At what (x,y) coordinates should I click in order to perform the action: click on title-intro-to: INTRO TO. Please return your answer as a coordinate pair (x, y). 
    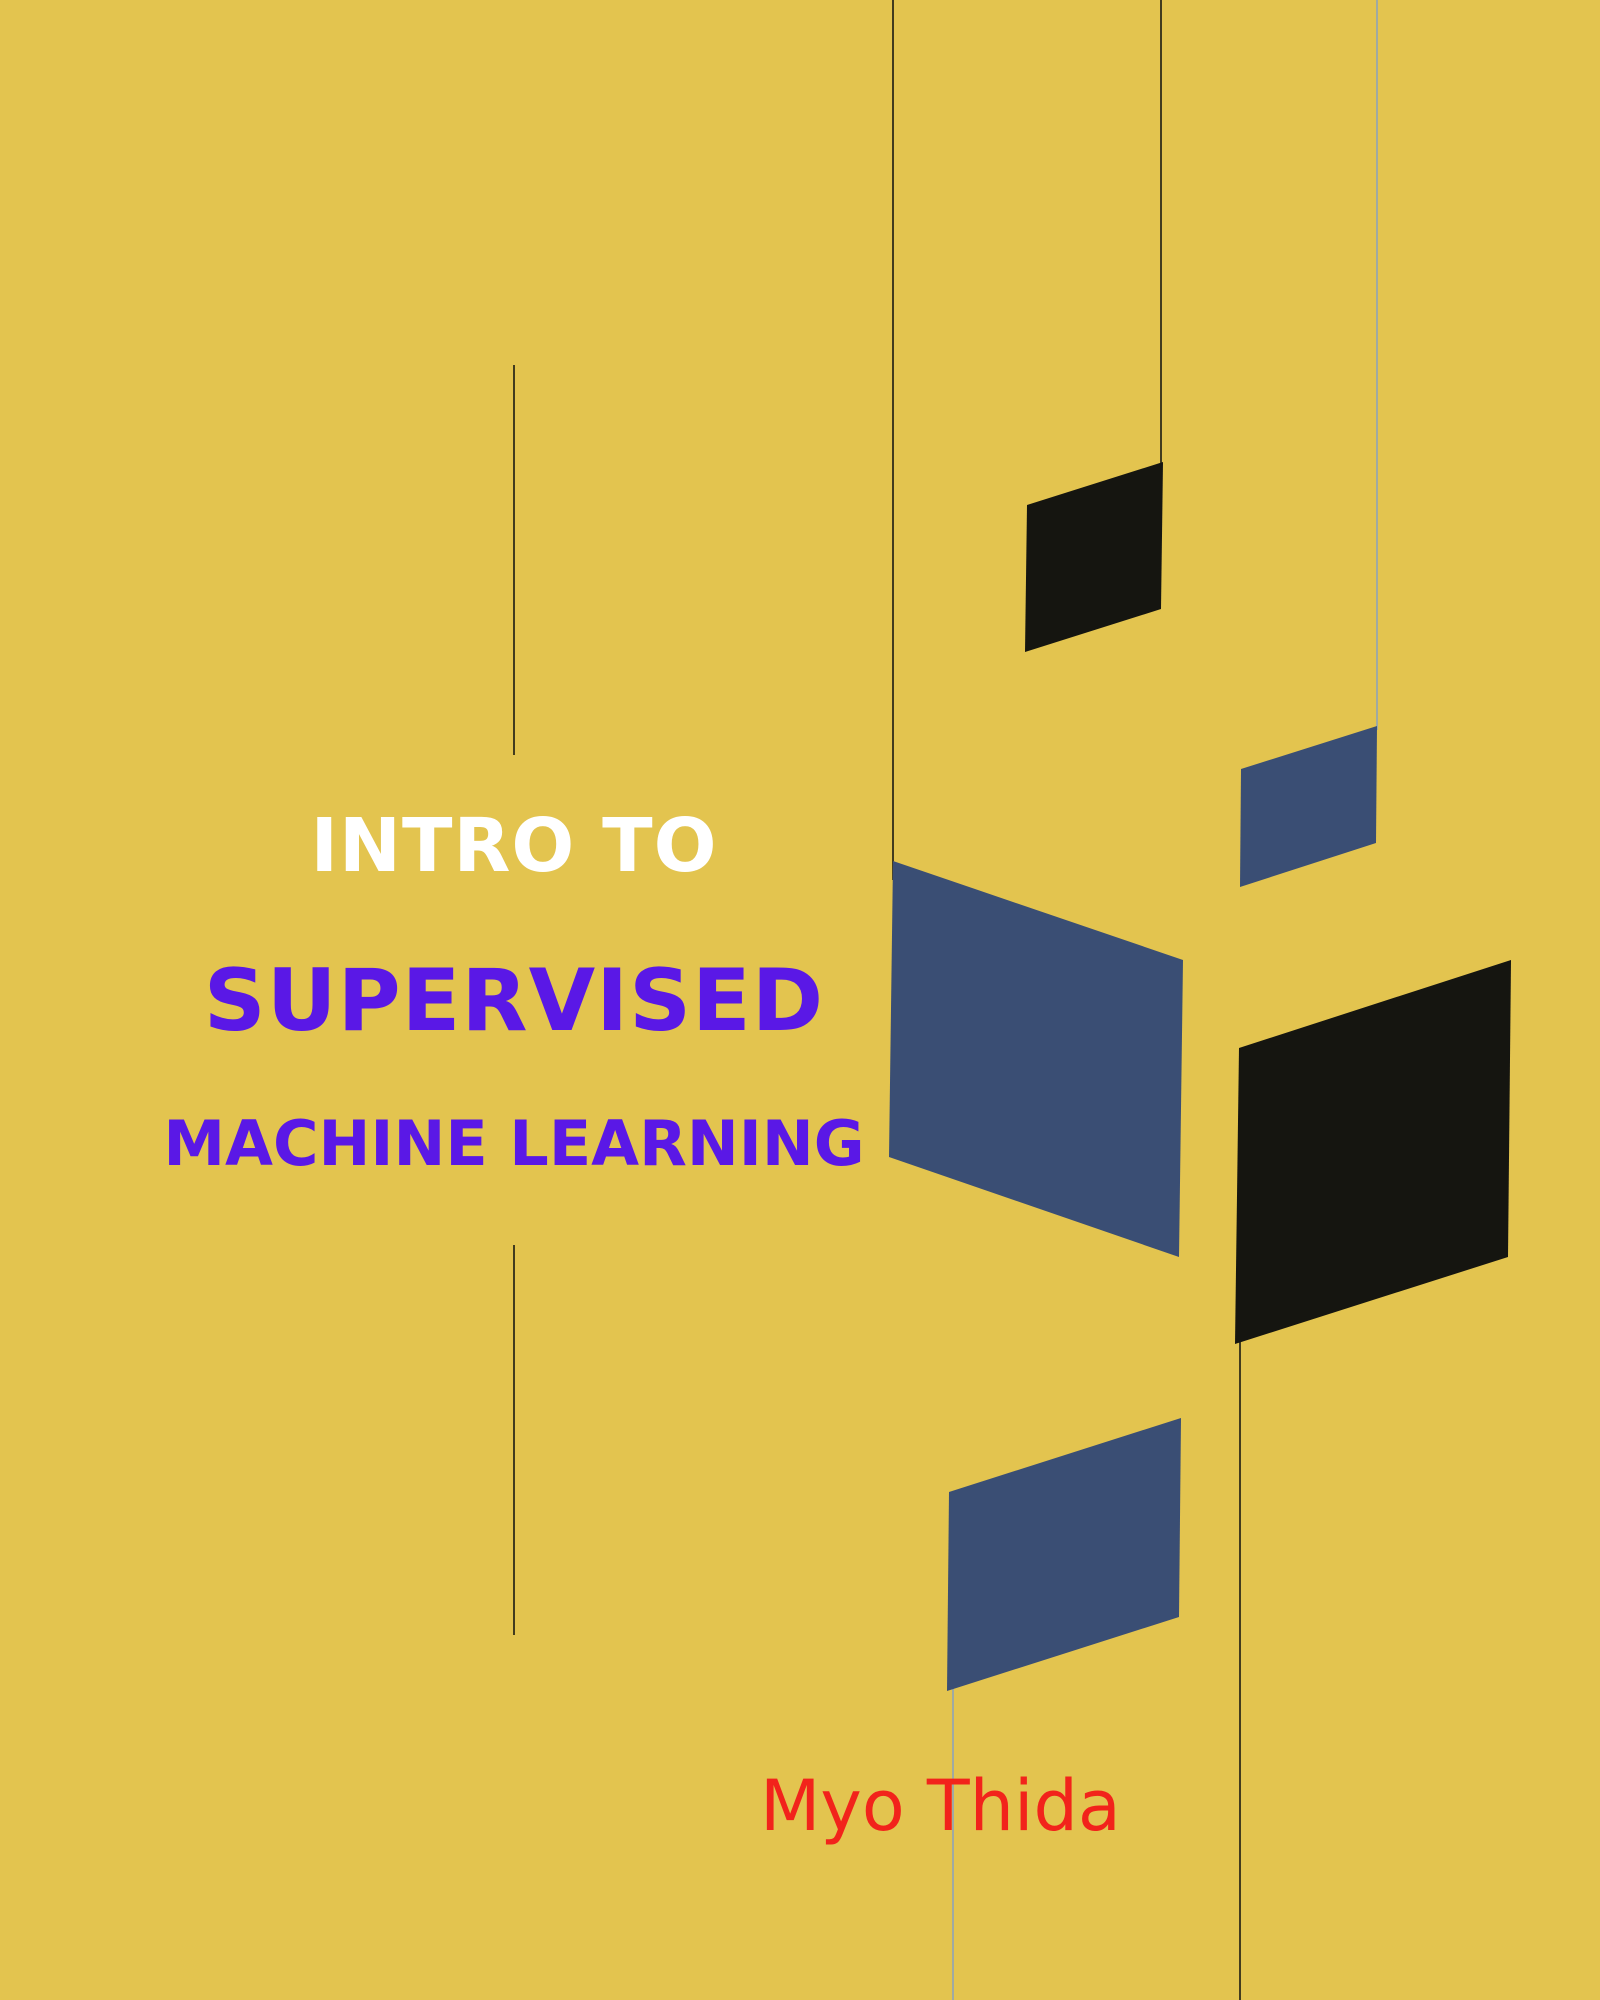
    Looking at the image, I should click on (514, 846).